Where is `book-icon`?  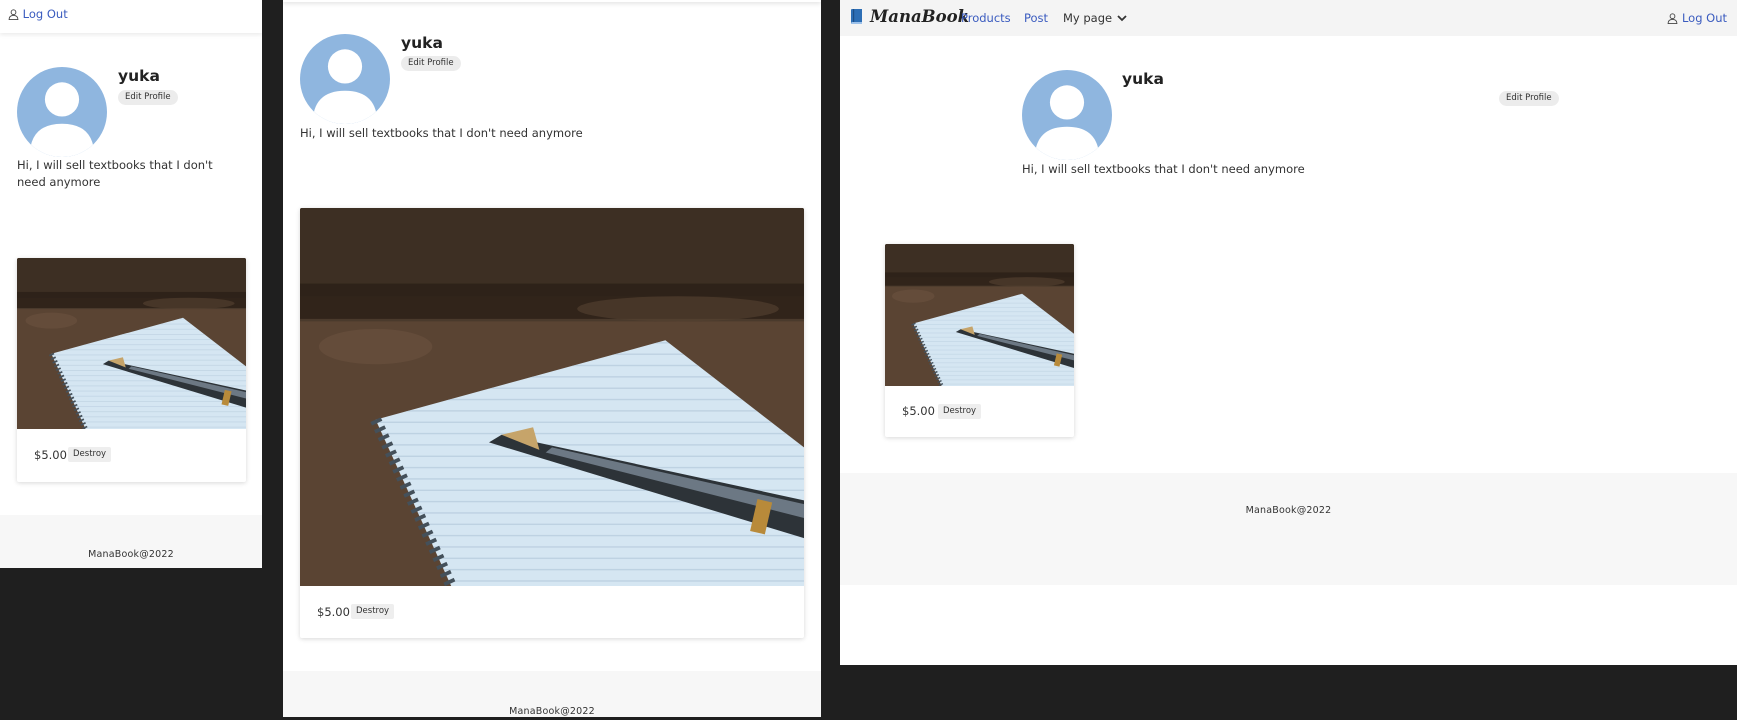 book-icon is located at coordinates (856, 16).